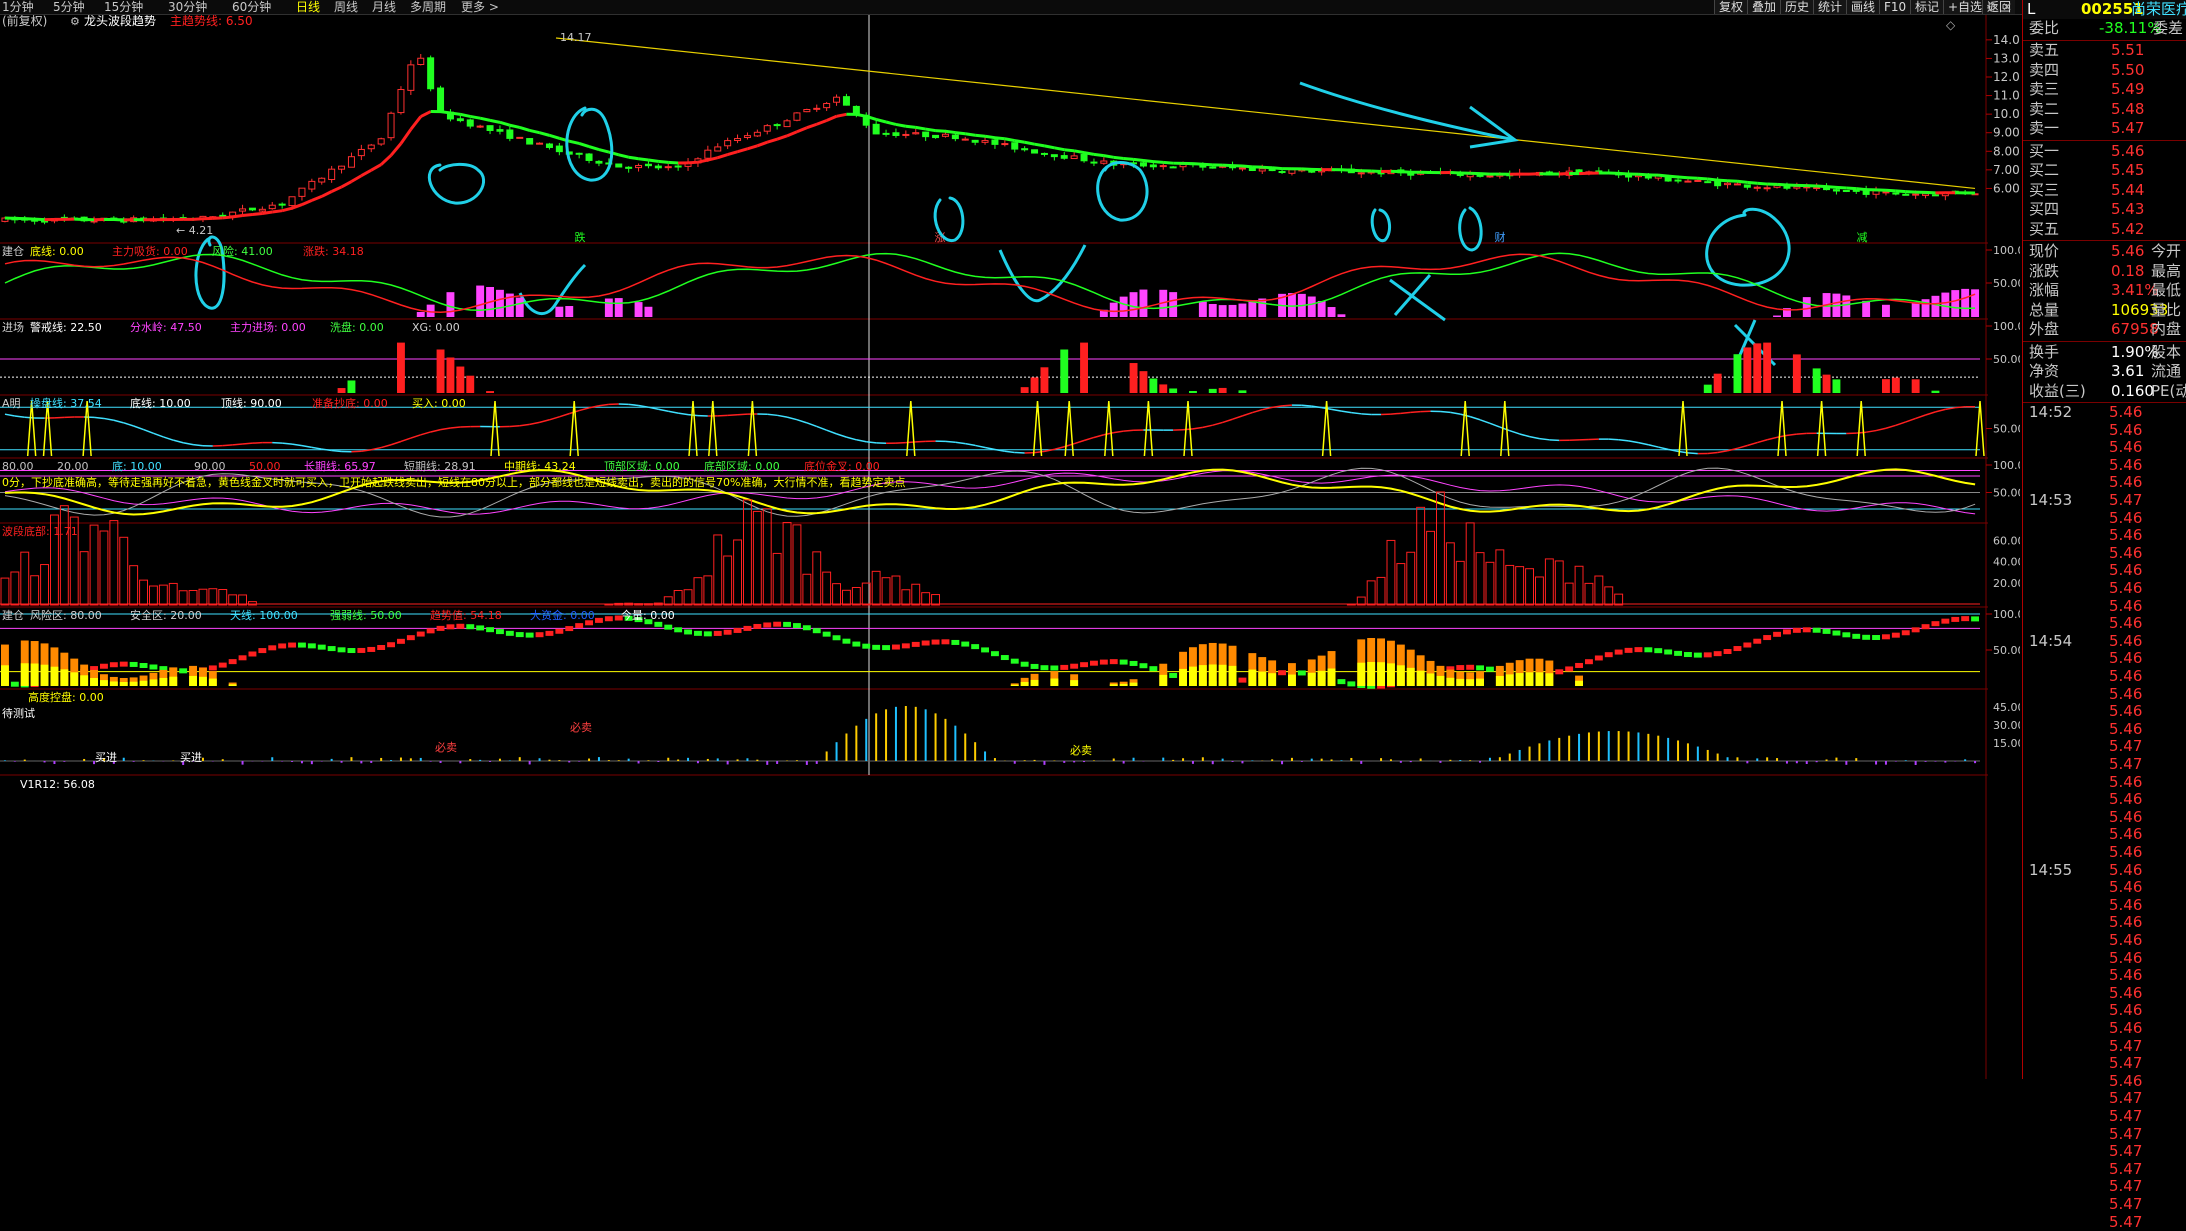  Describe the element at coordinates (2006, 170) in the screenshot. I see `y-tick-label: 7.00` at that location.